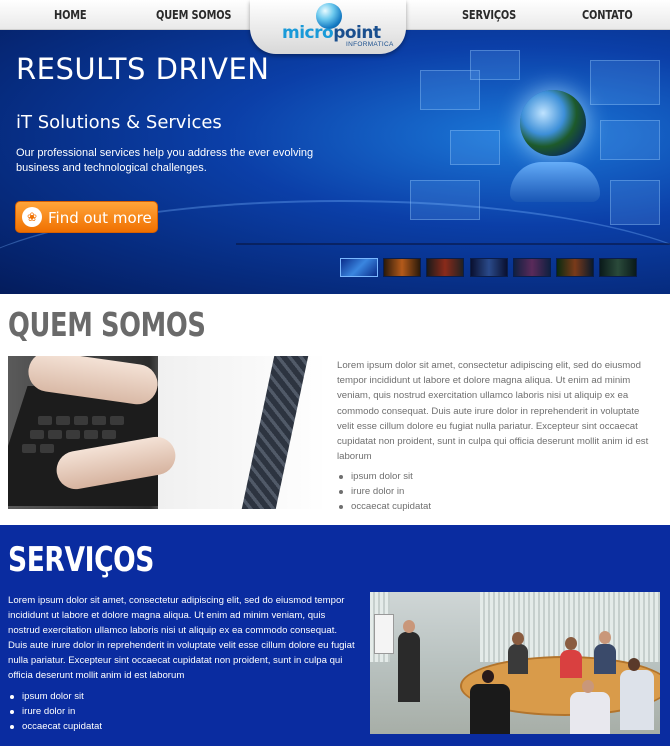  I want to click on hero-divider-line, so click(453, 244).